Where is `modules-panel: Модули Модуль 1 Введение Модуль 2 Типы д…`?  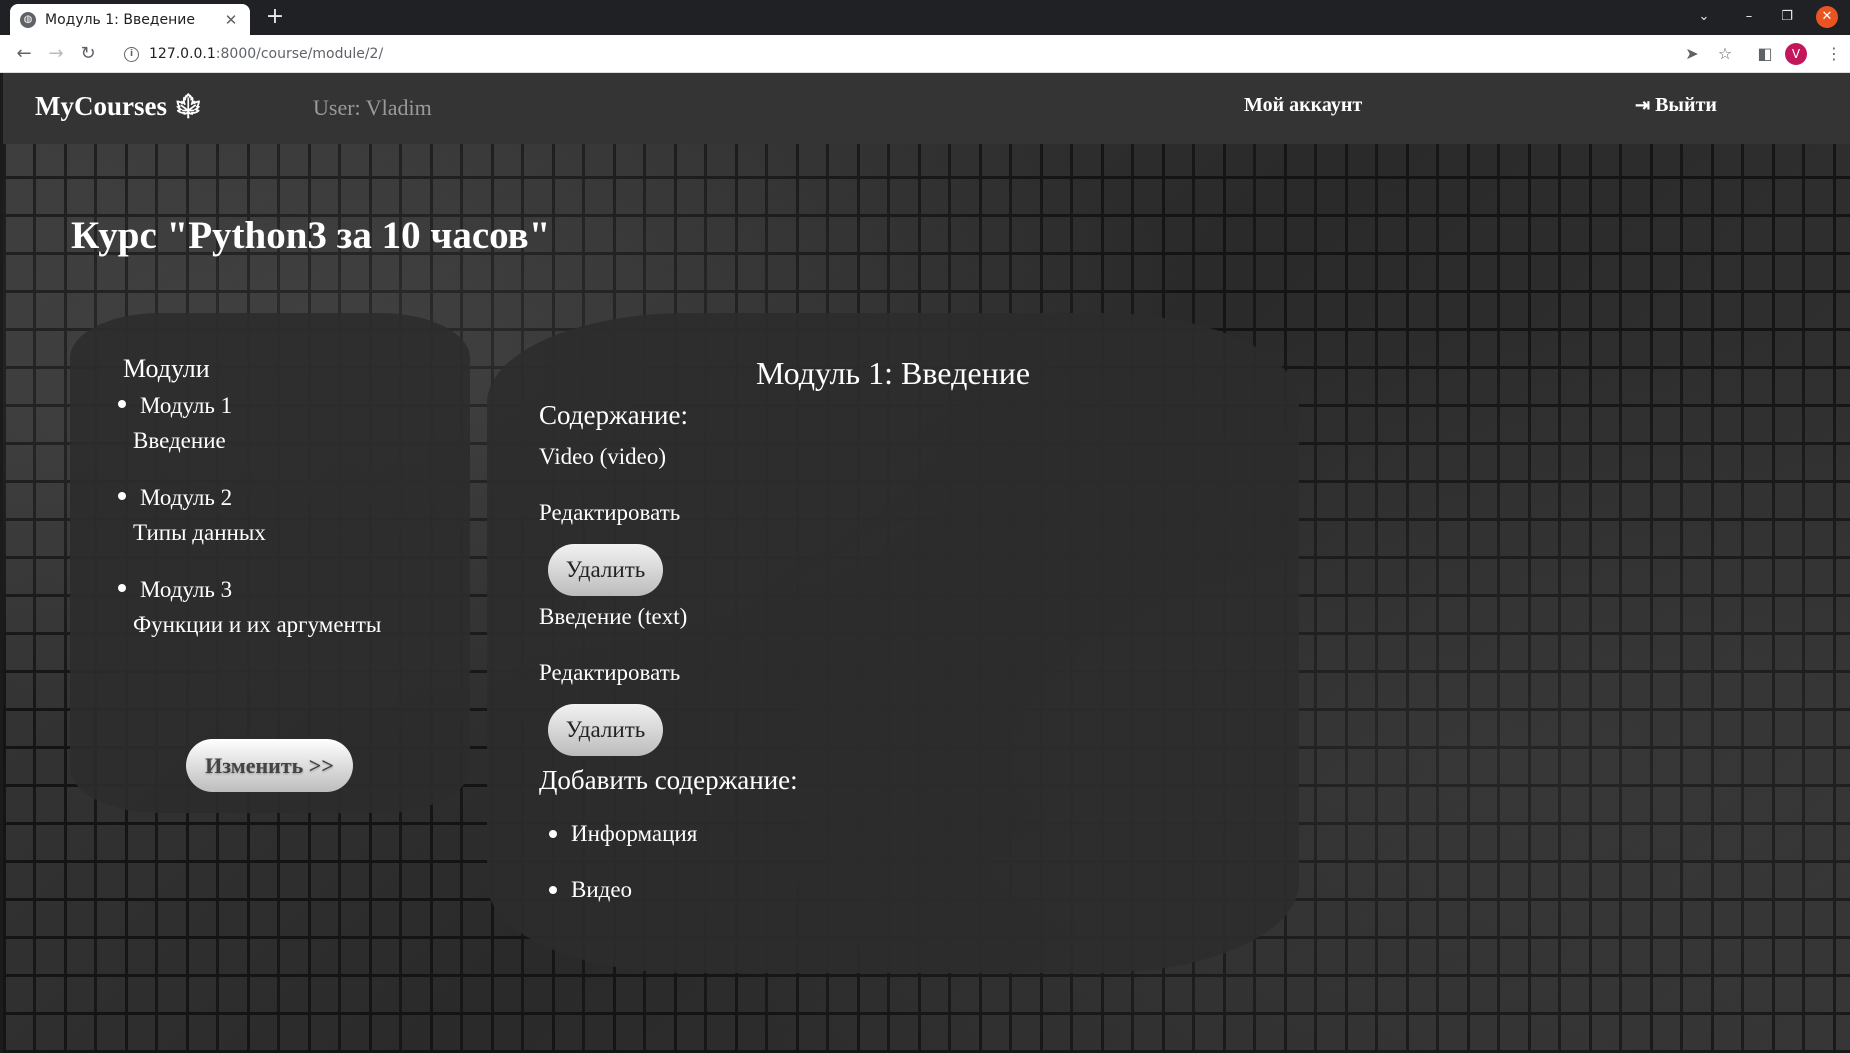 modules-panel: Модули Модуль 1 Введение Модуль 2 Типы д… is located at coordinates (270, 563).